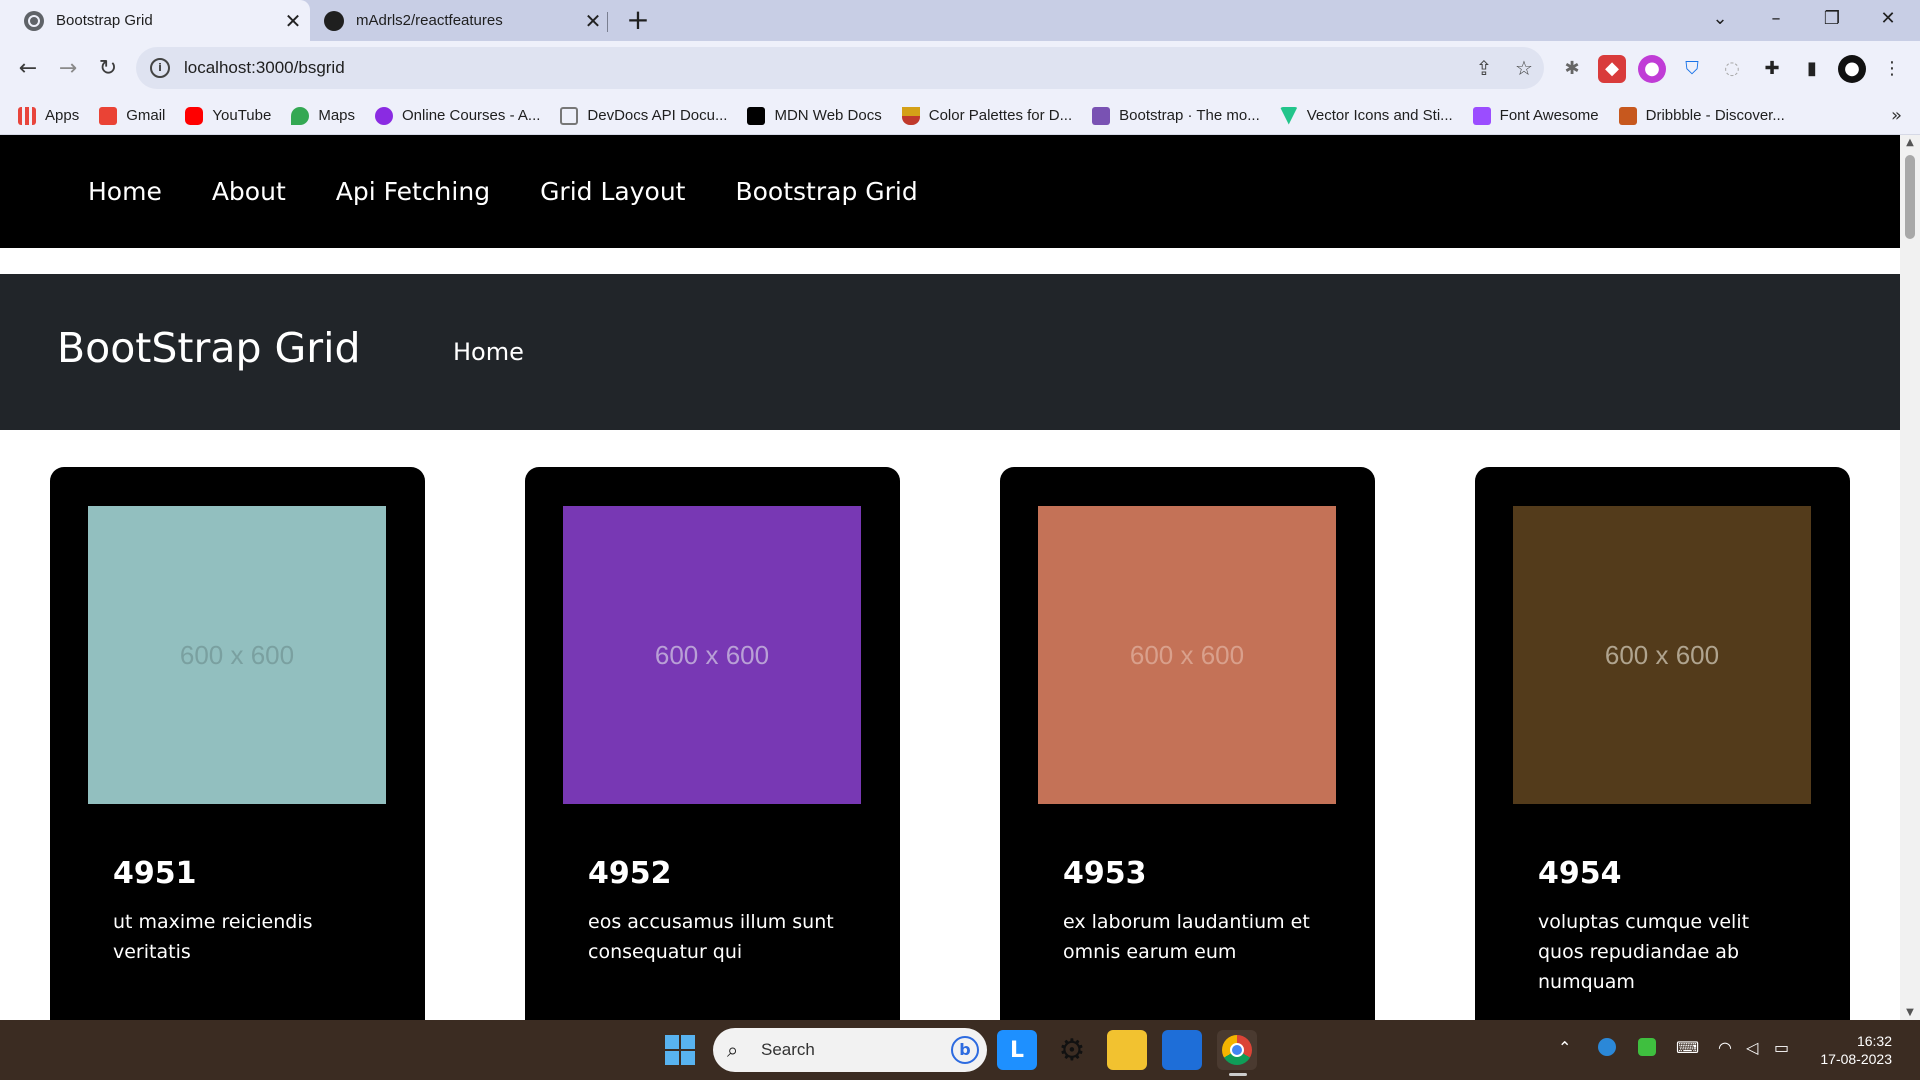 The width and height of the screenshot is (1920, 1080). I want to click on settings-gear-icon: ⚙, so click(1072, 1050).